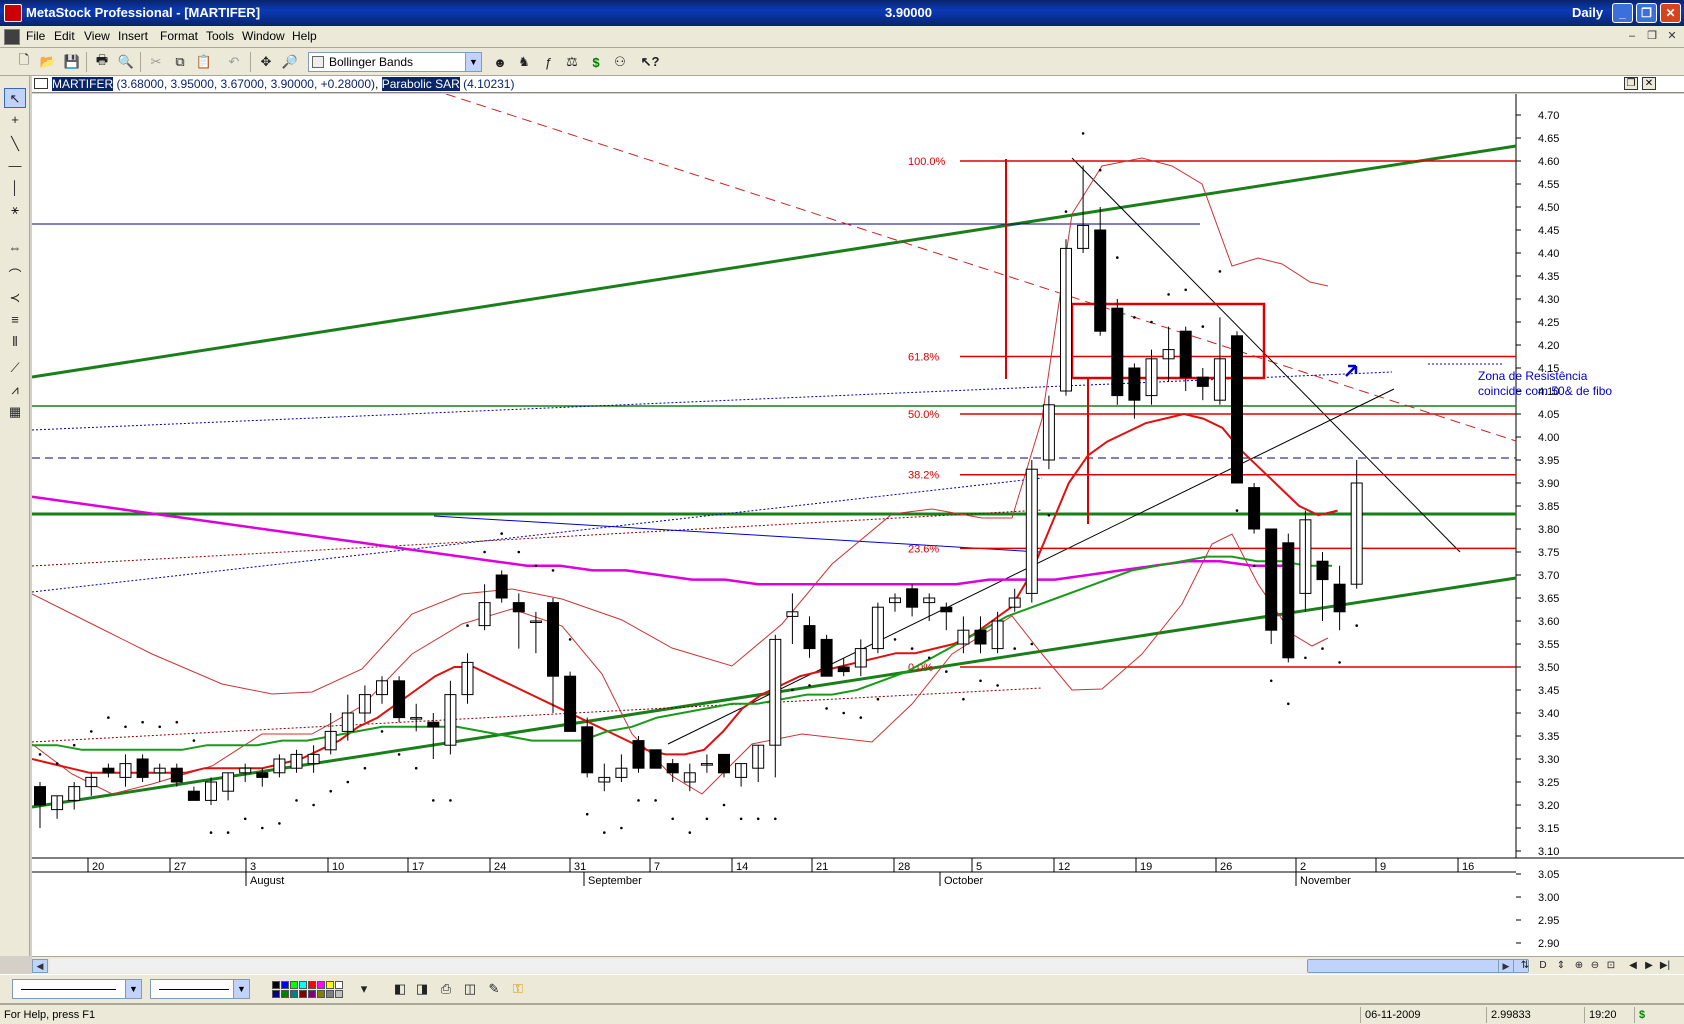 The image size is (1684, 1024). What do you see at coordinates (13, 13) in the screenshot?
I see `app-icon` at bounding box center [13, 13].